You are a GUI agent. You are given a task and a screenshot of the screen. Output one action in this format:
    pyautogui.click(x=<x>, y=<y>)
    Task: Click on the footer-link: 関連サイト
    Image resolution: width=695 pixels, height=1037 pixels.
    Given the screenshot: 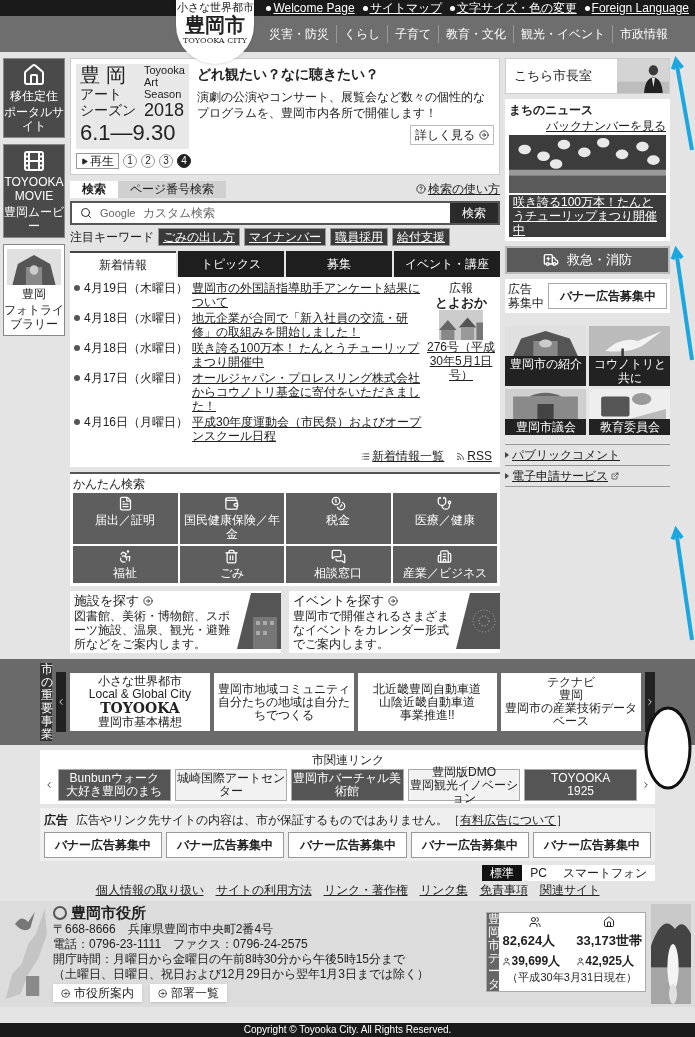 What is the action you would take?
    pyautogui.click(x=569, y=890)
    